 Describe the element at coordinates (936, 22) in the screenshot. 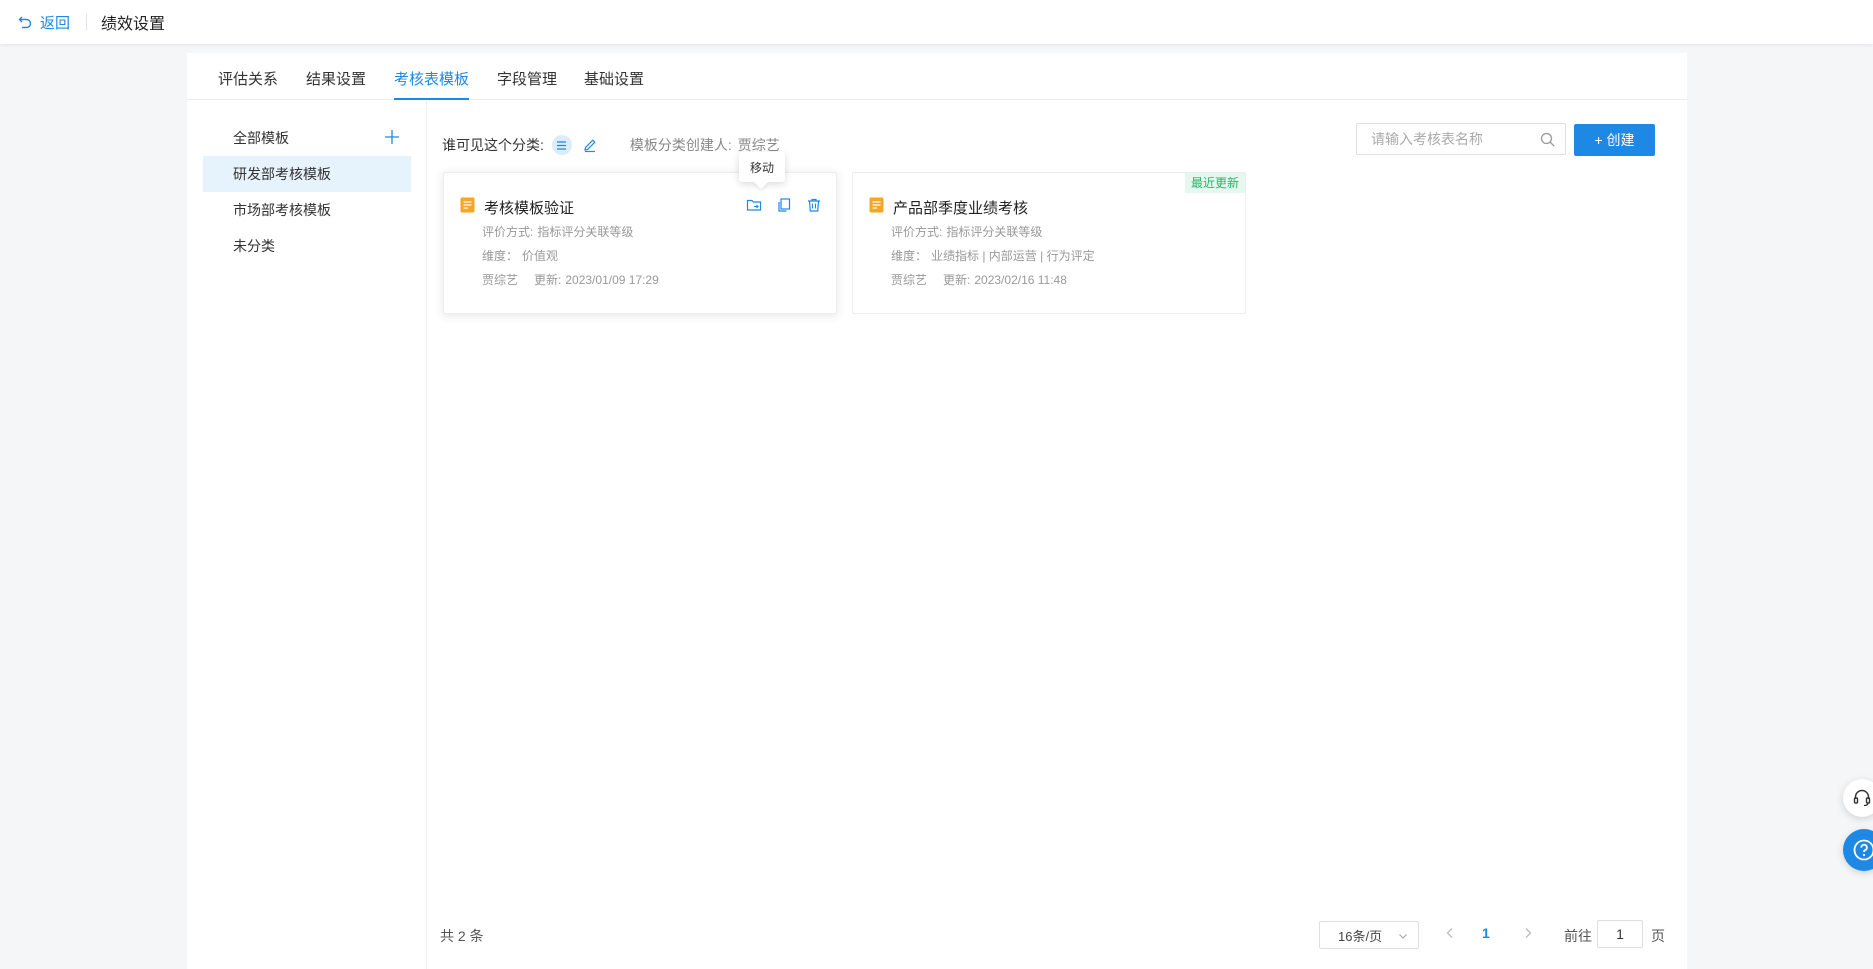

I see `top-bar: 返回 绩效设置` at that location.